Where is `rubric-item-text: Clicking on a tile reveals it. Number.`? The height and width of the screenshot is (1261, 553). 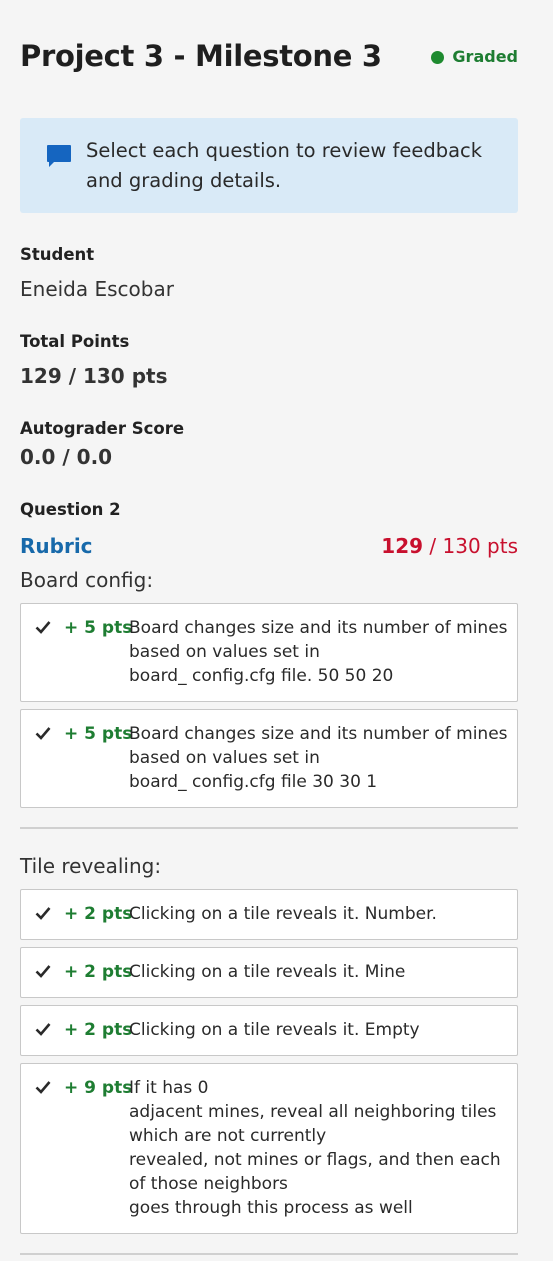
rubric-item-text: Clicking on a tile reveals it. Number. is located at coordinates (283, 914).